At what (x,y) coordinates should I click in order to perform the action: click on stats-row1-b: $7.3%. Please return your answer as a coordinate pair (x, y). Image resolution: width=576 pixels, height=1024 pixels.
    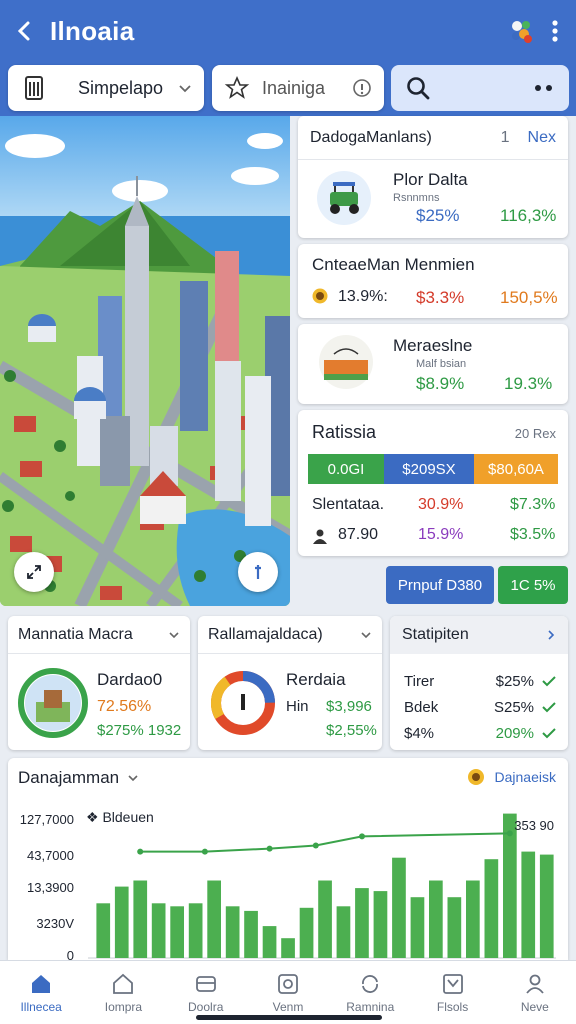
    Looking at the image, I should click on (533, 504).